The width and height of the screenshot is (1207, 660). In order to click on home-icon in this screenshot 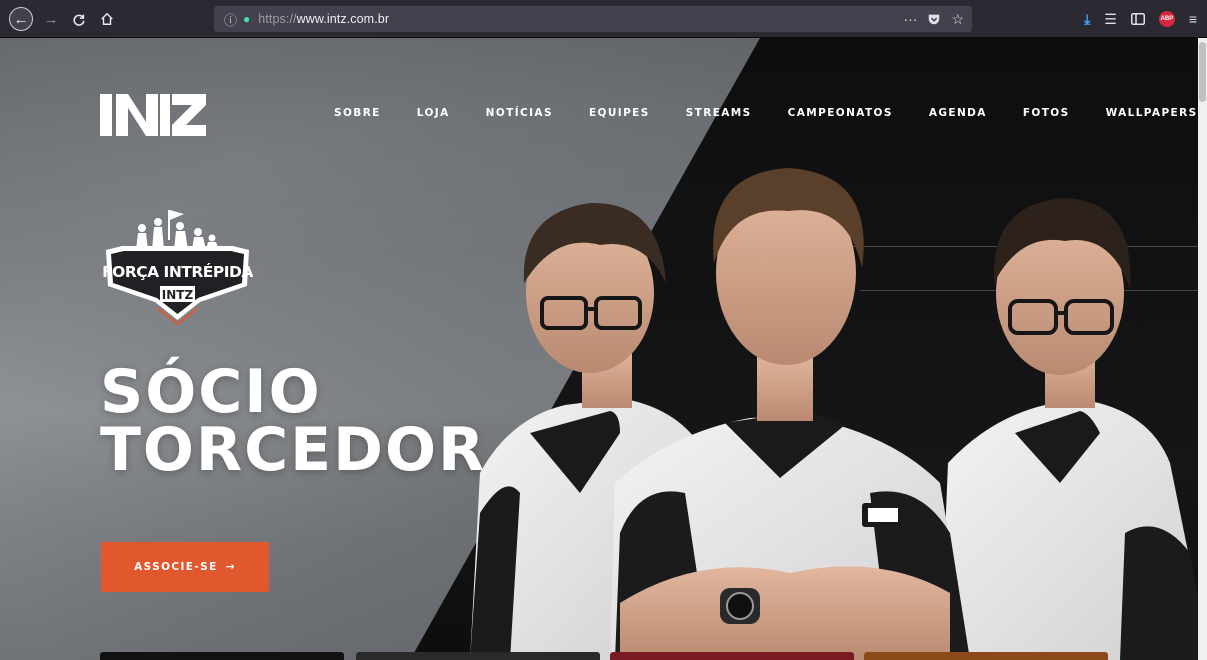, I will do `click(107, 18)`.